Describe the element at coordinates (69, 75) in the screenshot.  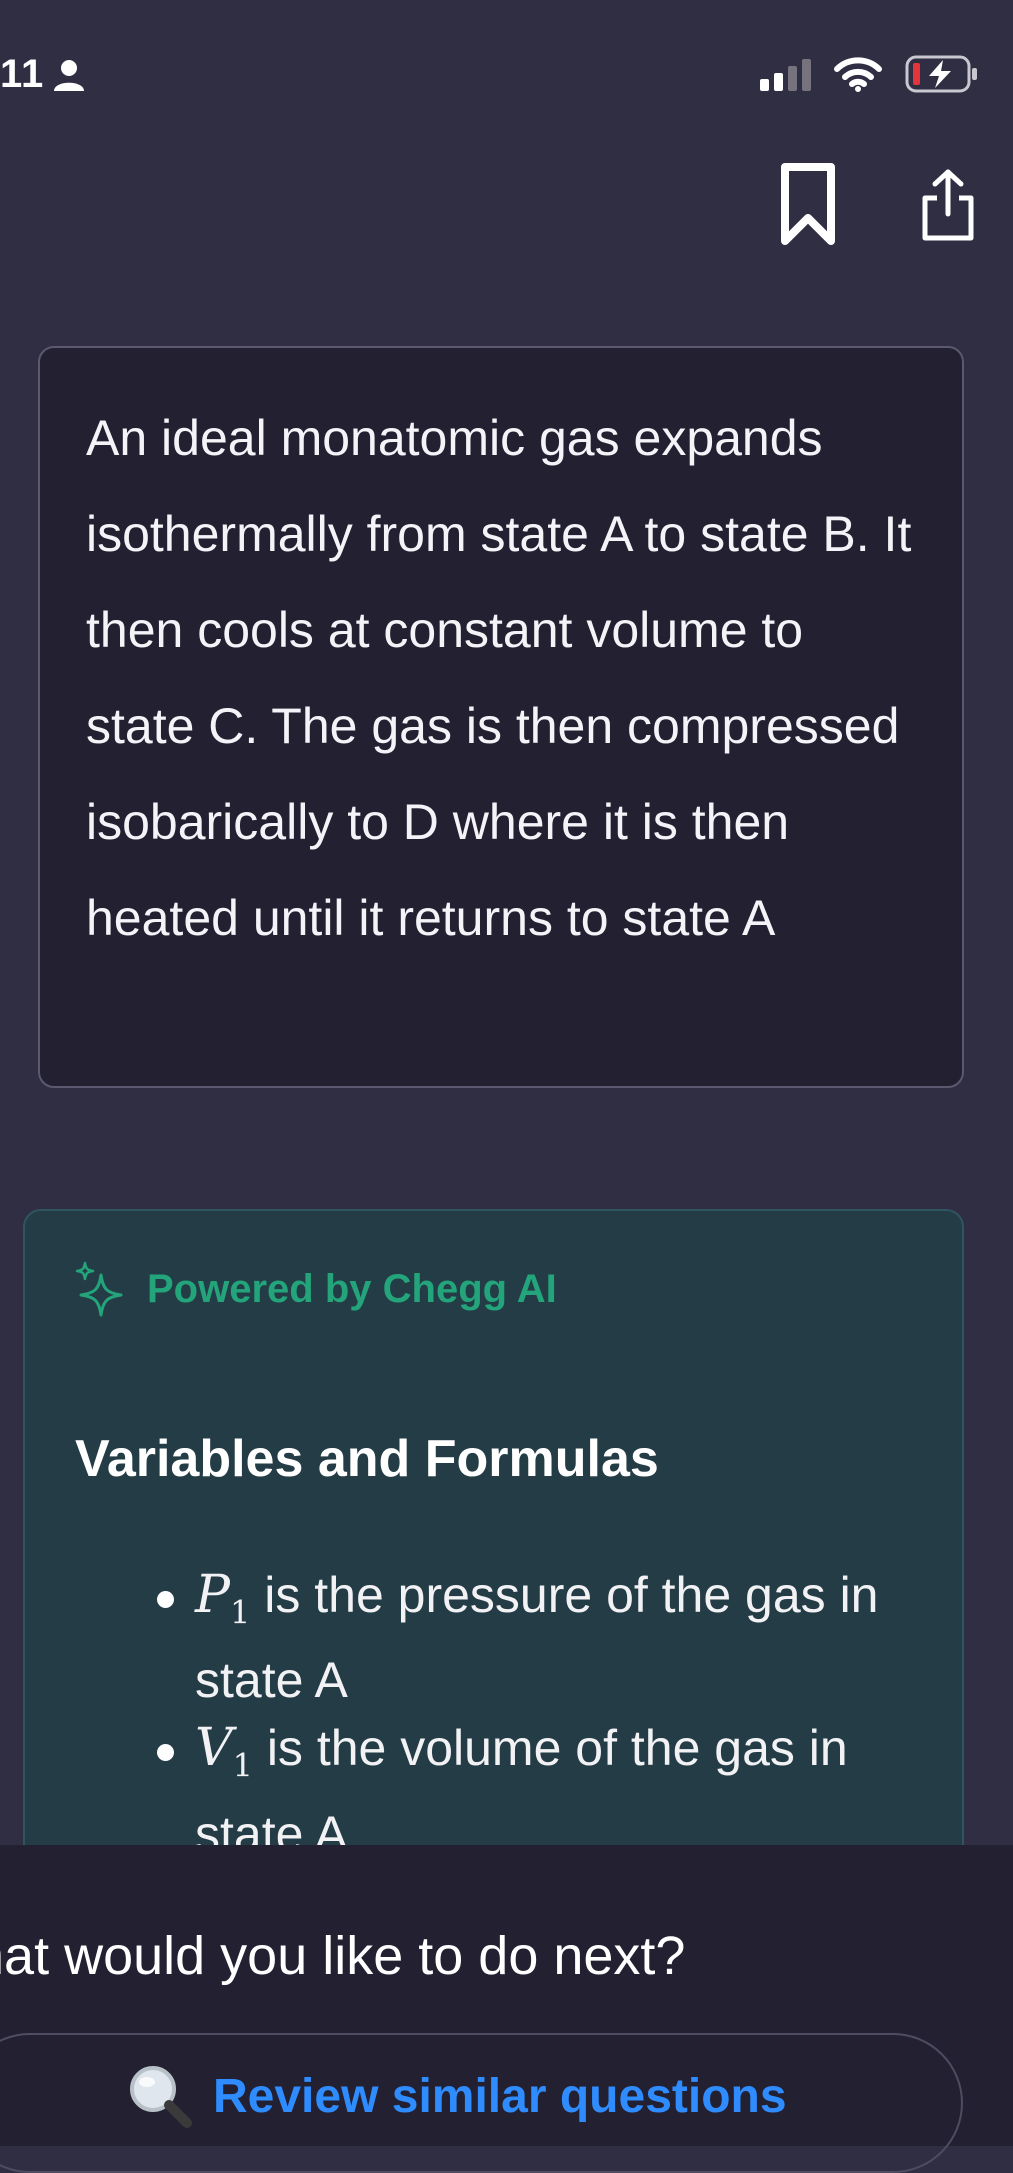
I see `person-icon` at that location.